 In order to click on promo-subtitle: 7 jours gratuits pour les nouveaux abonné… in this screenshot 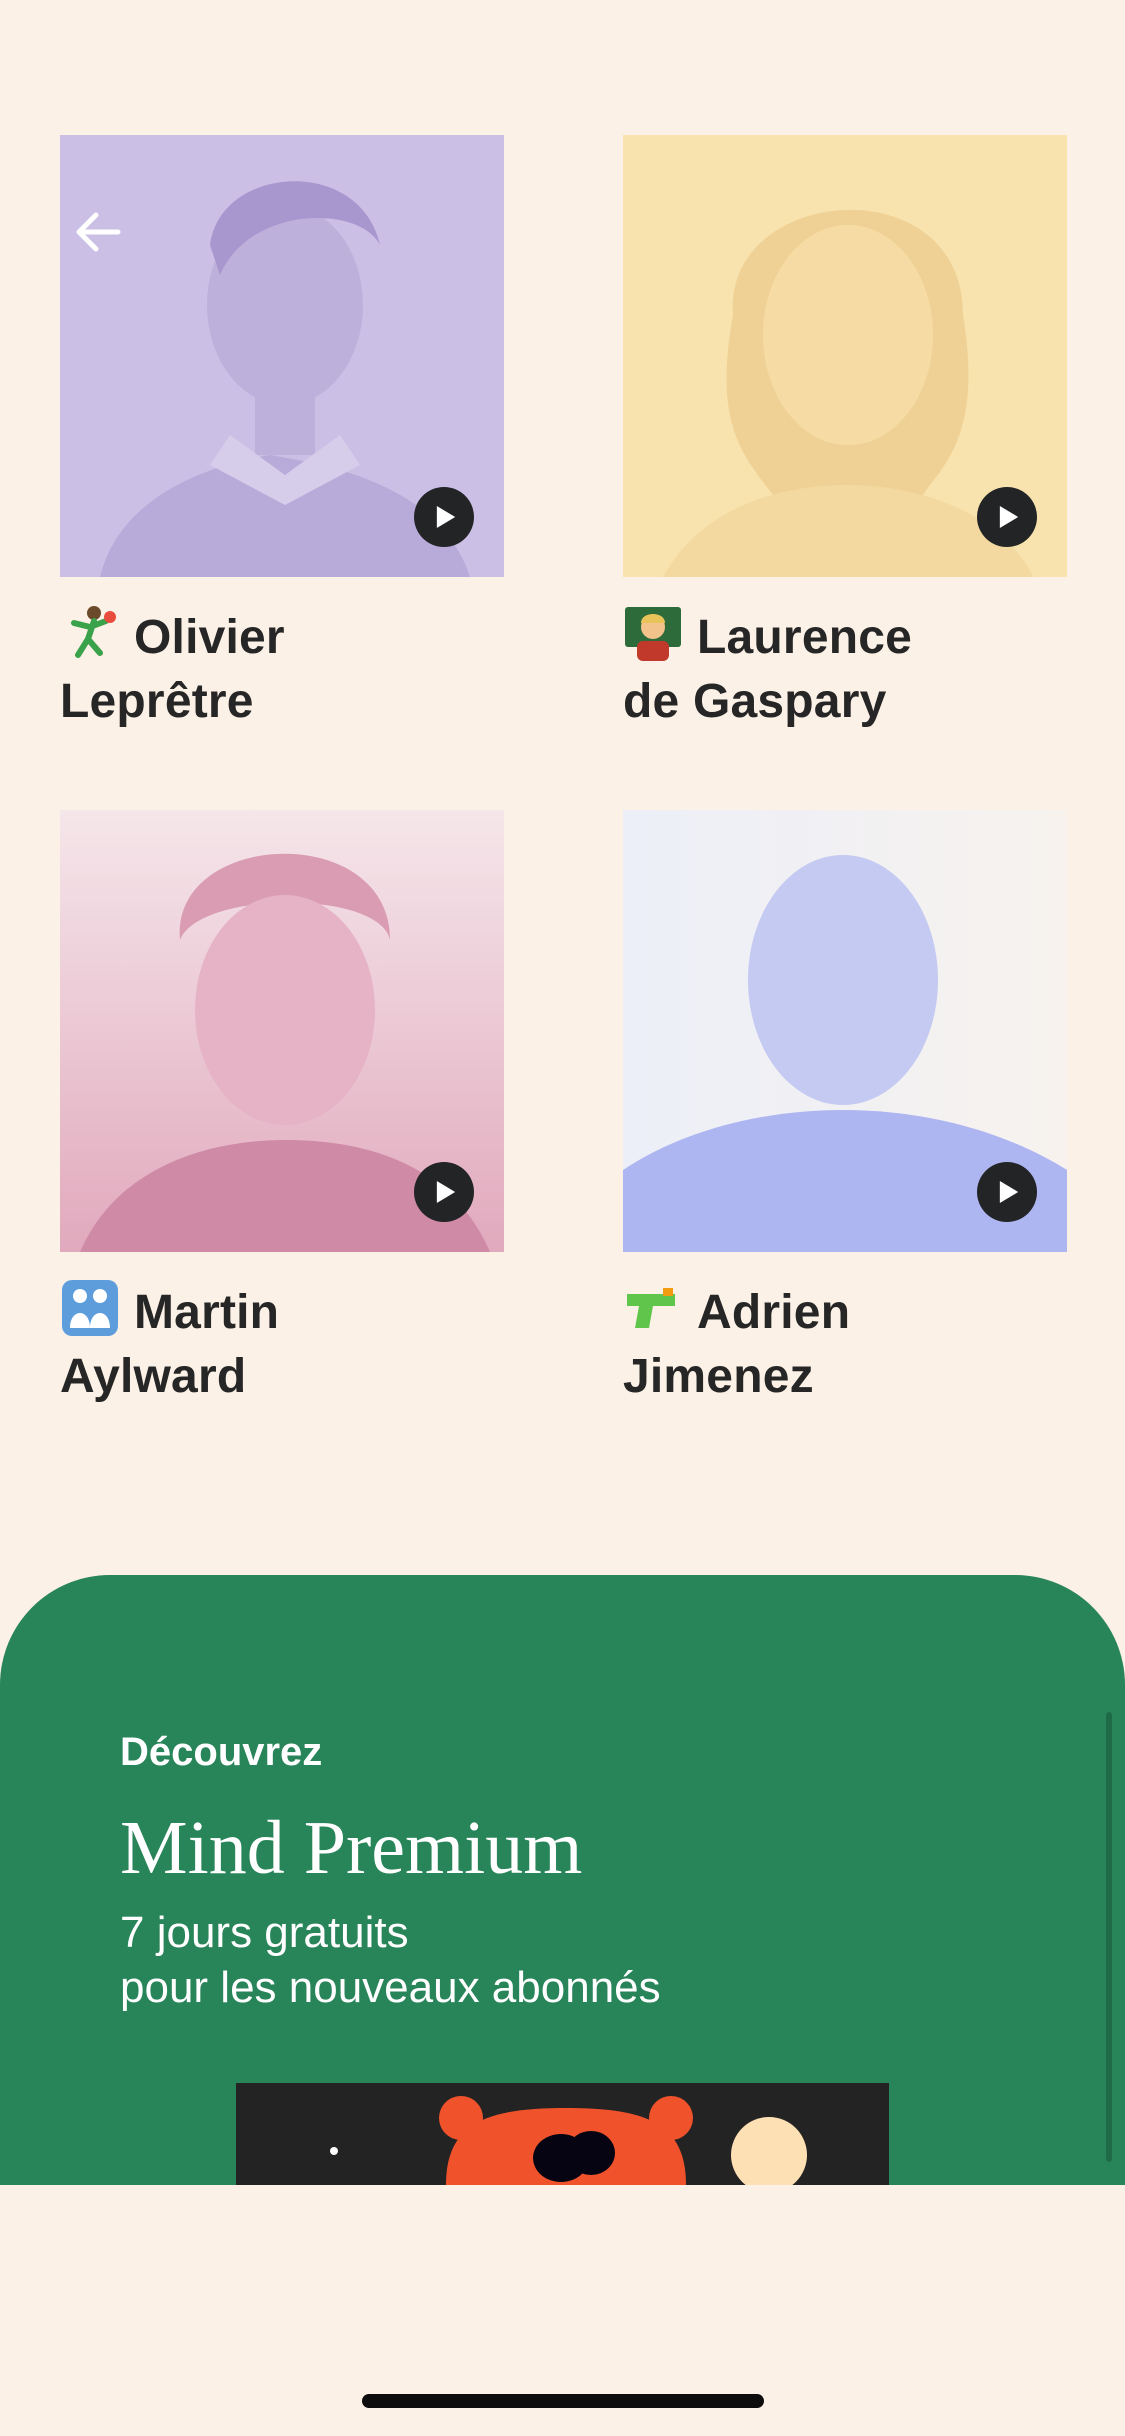, I will do `click(390, 1960)`.